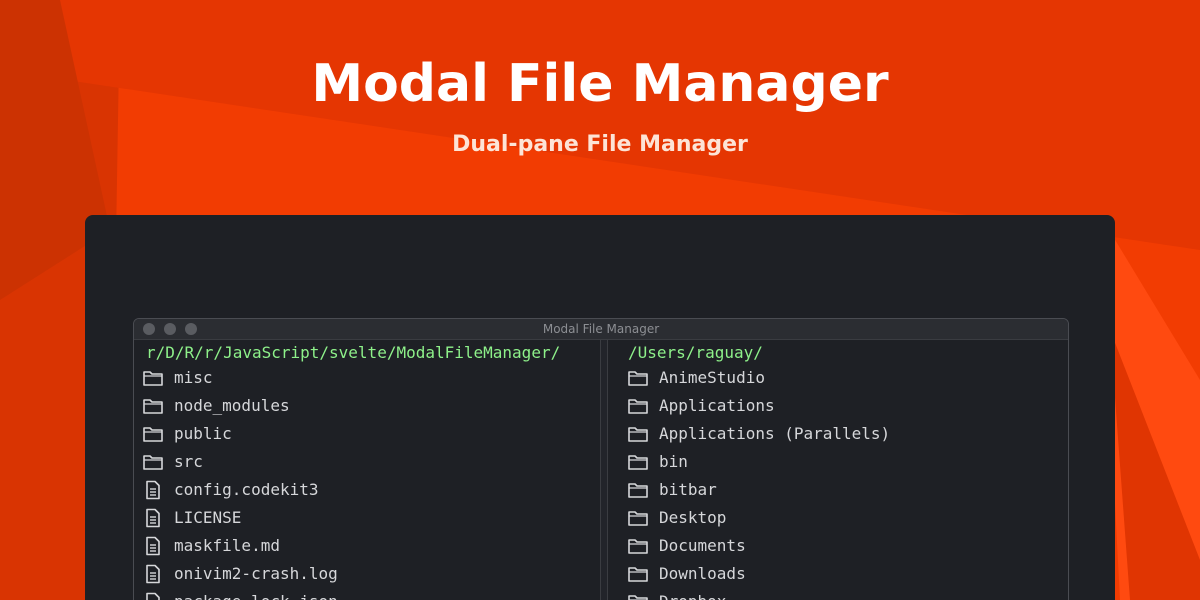 The height and width of the screenshot is (600, 1200). I want to click on file-entry-name: bitbar, so click(688, 489).